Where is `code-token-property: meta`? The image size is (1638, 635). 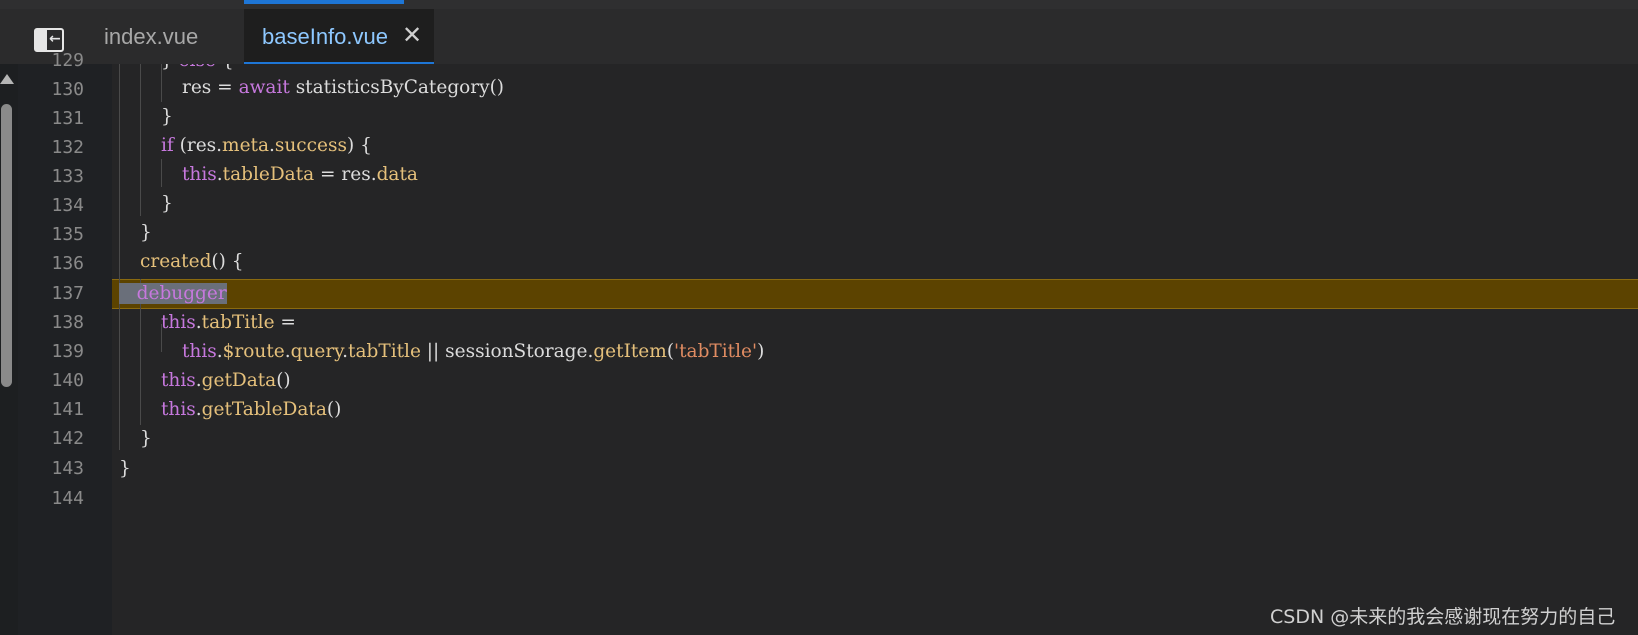 code-token-property: meta is located at coordinates (245, 145).